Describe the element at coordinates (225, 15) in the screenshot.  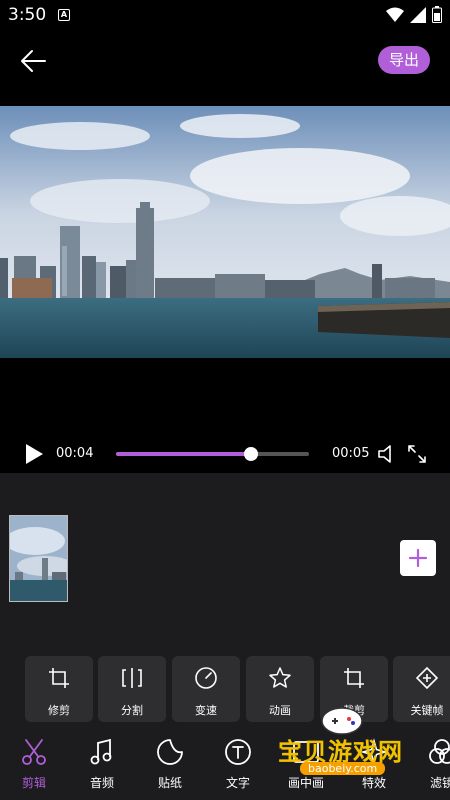
I see `status-bar: 3:50 A` at that location.